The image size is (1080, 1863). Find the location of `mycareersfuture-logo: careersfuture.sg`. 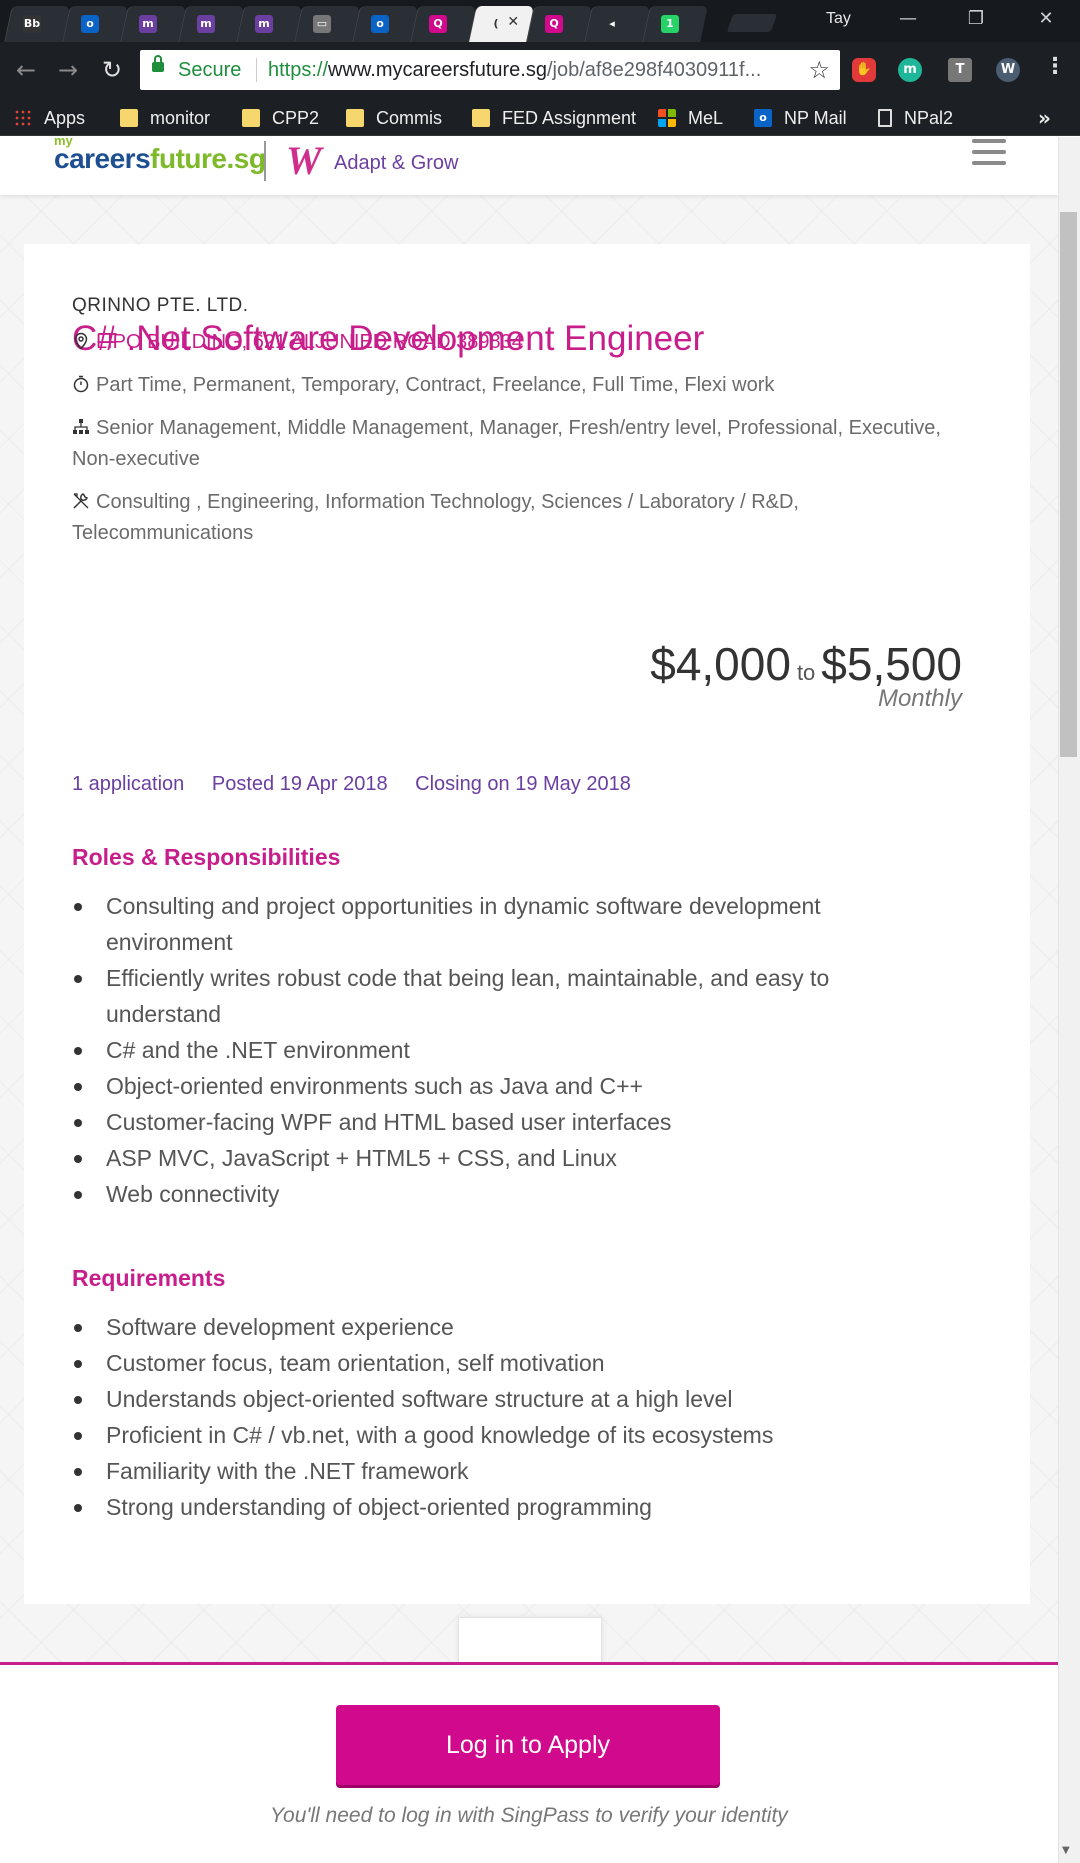

mycareersfuture-logo: careersfuture.sg is located at coordinates (160, 159).